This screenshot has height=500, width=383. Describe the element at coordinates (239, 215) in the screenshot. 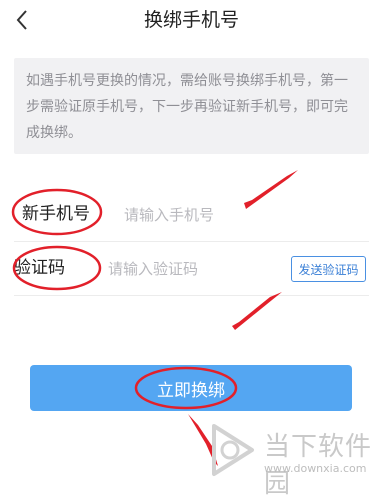

I see `phone-input` at that location.